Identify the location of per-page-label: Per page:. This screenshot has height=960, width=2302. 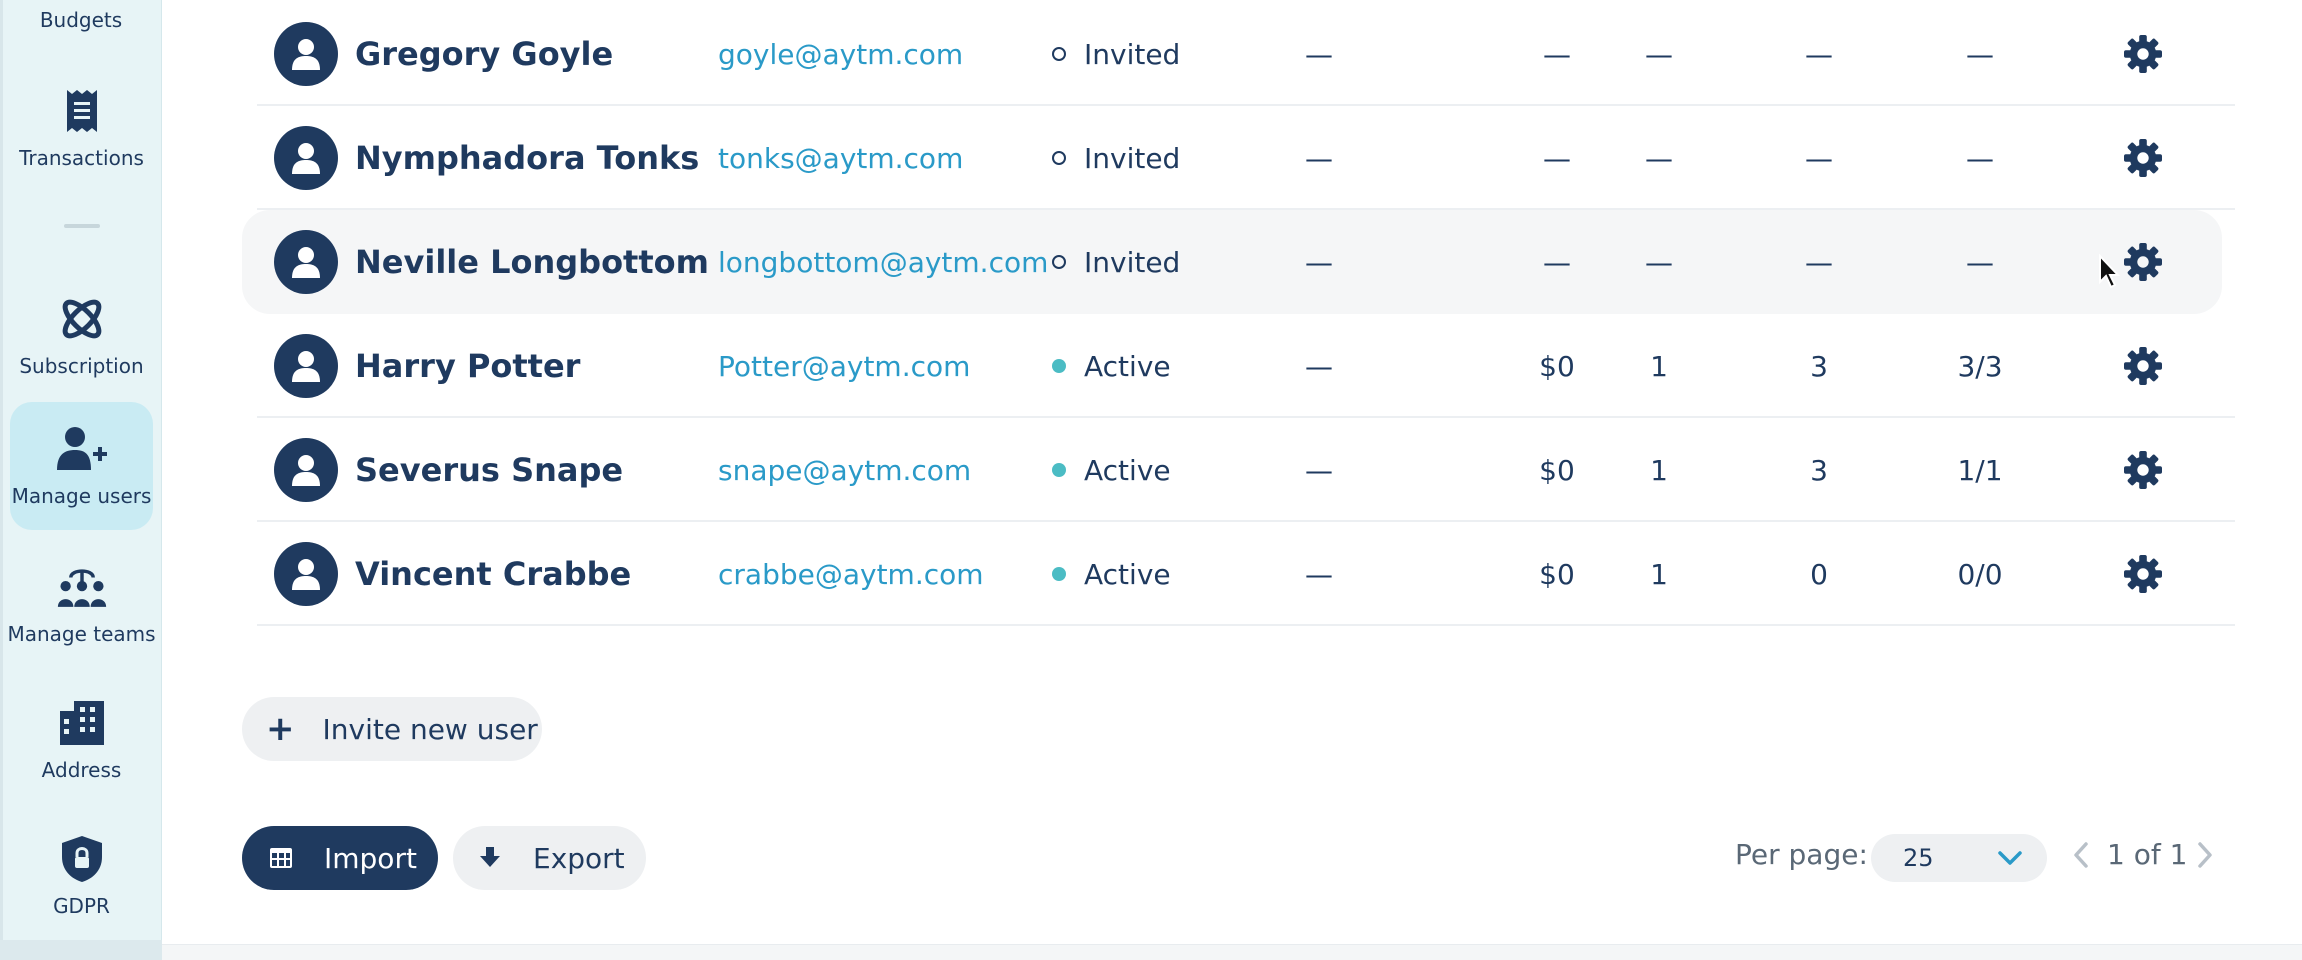
(1801, 854).